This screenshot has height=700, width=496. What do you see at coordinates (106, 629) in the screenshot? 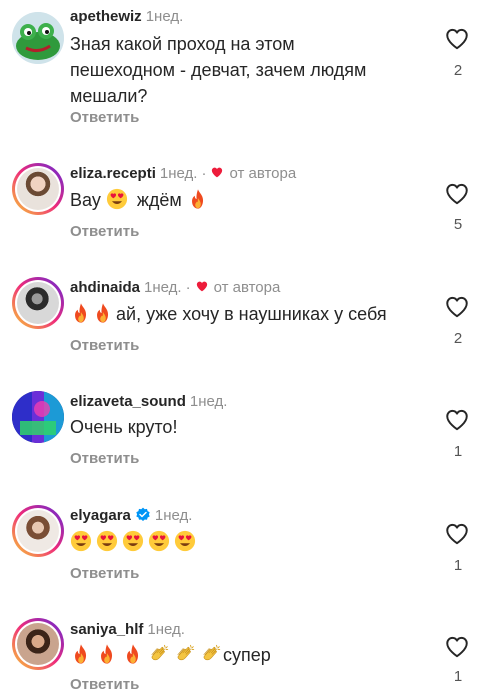
I see `username: saniya_hlf` at bounding box center [106, 629].